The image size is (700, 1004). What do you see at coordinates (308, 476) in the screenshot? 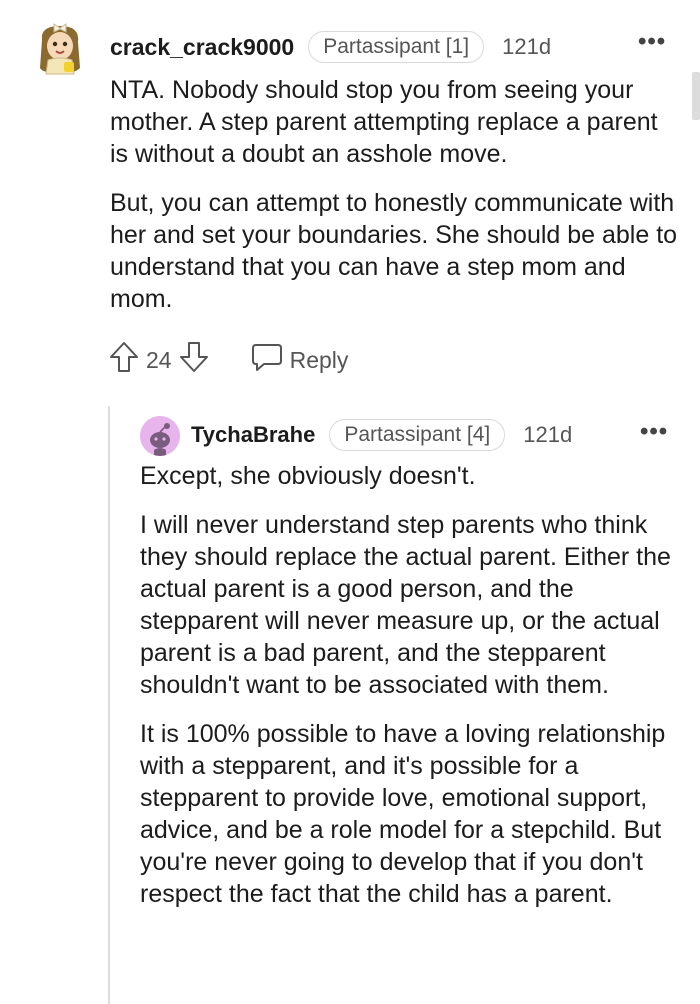
I see `comment-paragraph: Except, she obviously doesn't.` at bounding box center [308, 476].